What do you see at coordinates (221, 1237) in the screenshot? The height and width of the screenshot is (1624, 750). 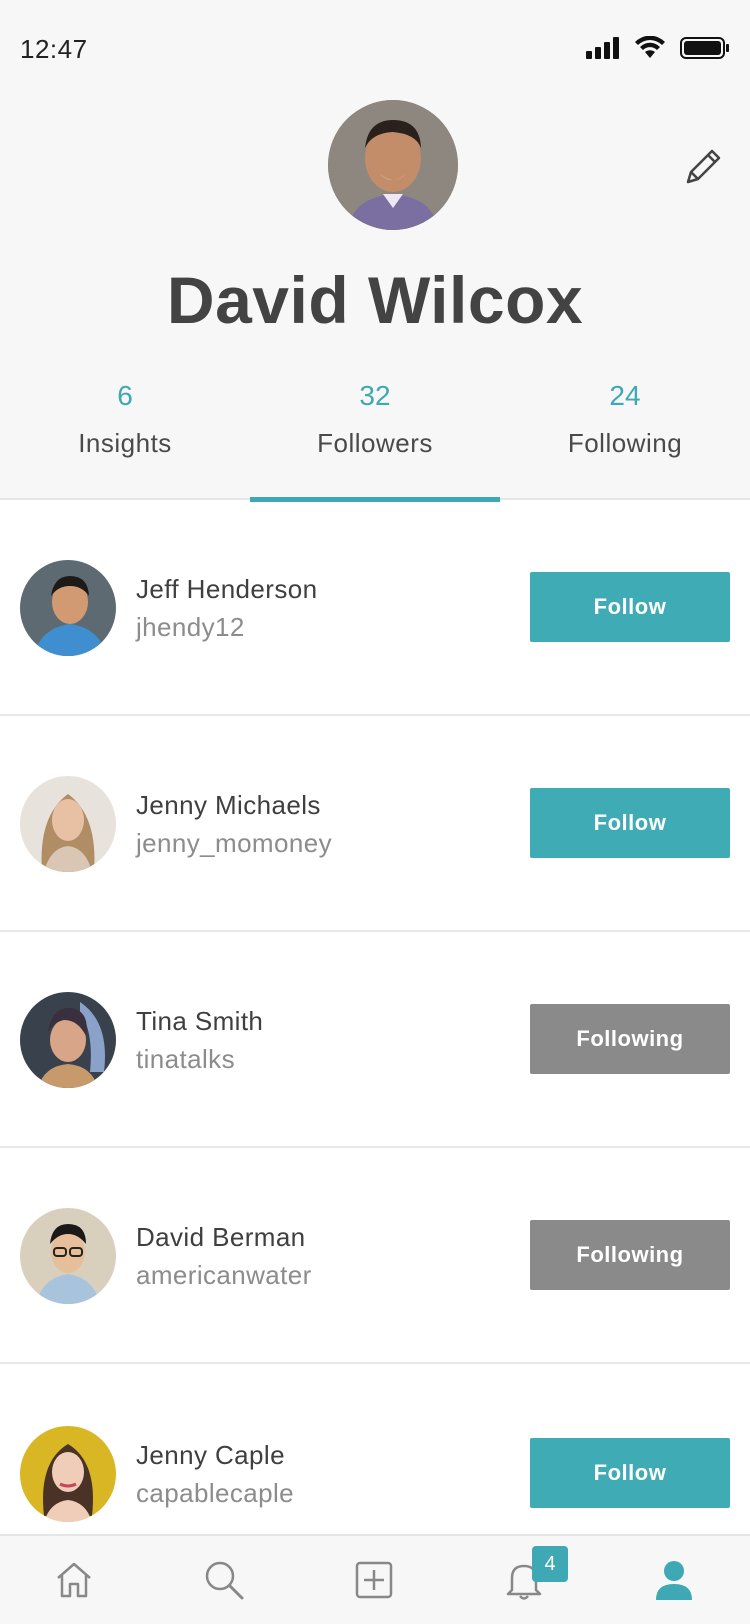 I see `follower-name: David Berman` at bounding box center [221, 1237].